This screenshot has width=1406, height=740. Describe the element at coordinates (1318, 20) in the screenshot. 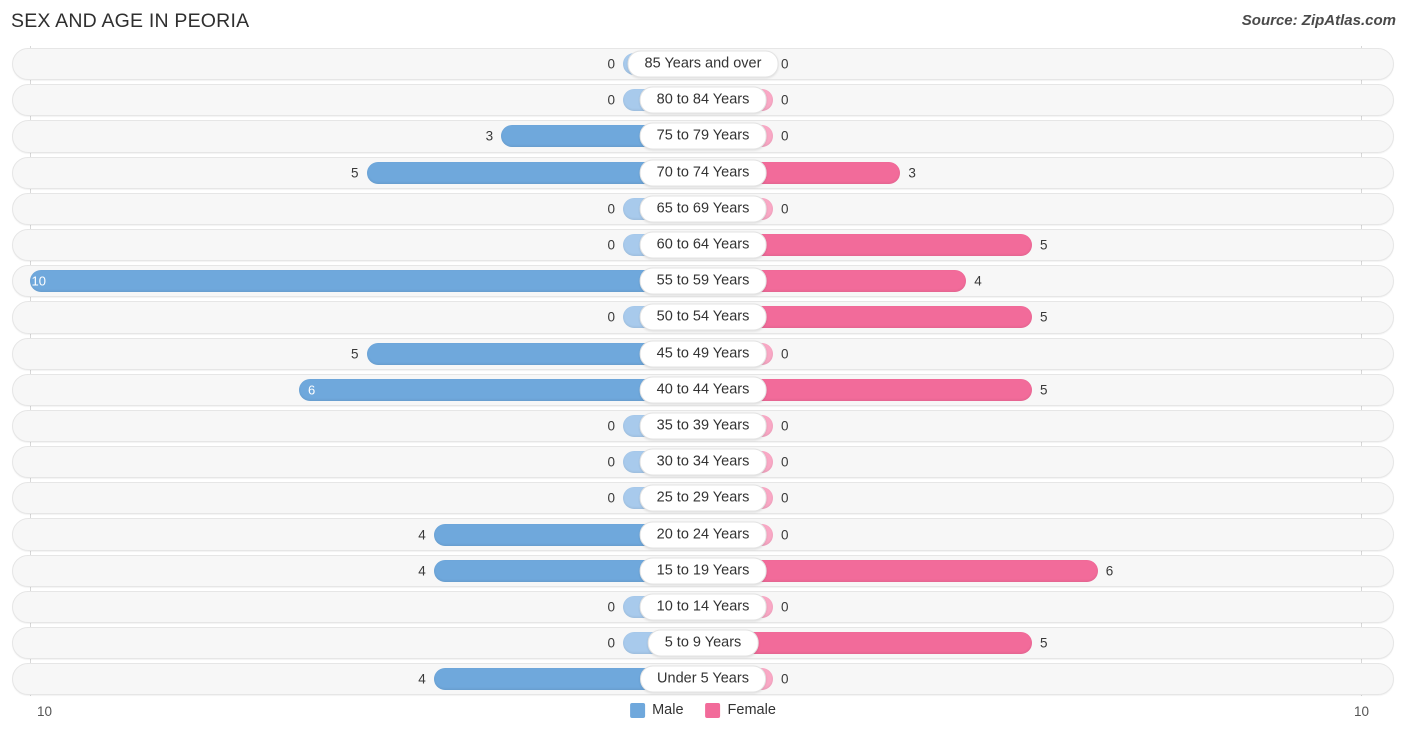

I see `source-attribution: Source: ZipAtlas.com` at that location.